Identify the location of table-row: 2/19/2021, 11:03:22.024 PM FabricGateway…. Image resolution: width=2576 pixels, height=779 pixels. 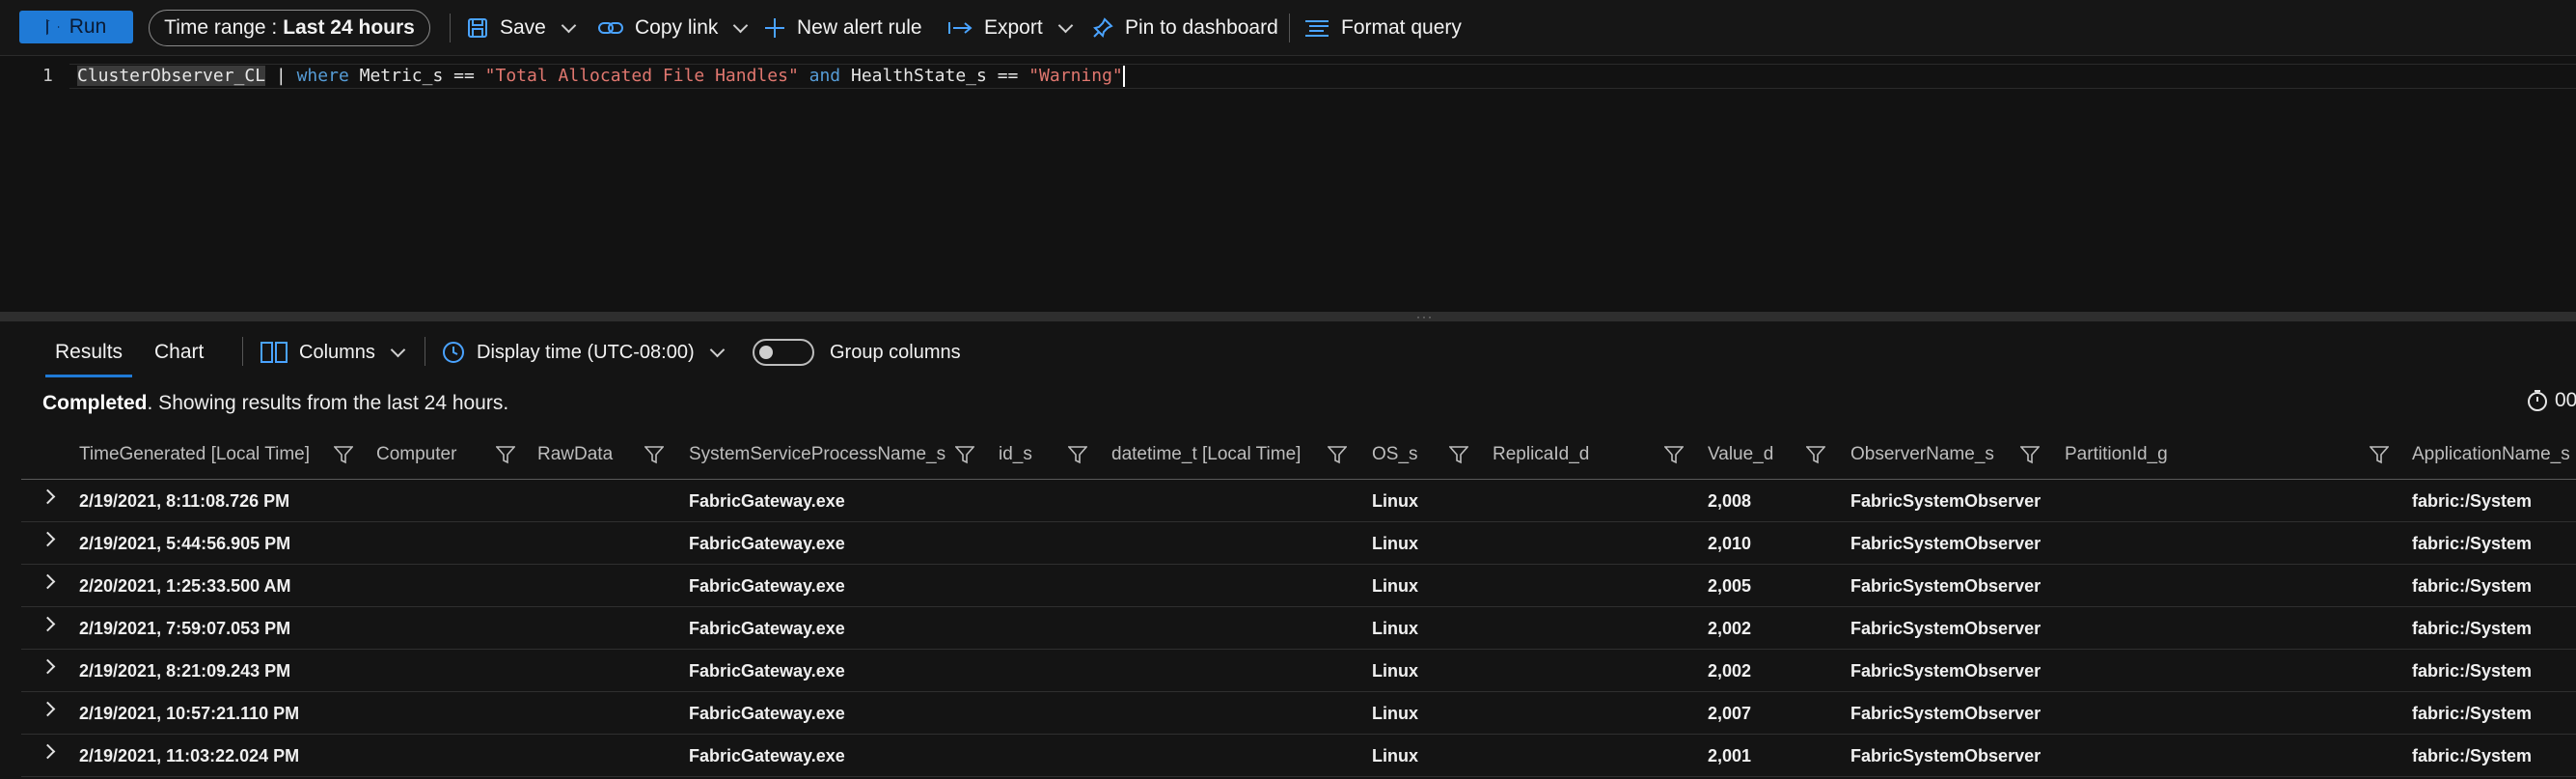
(1299, 756).